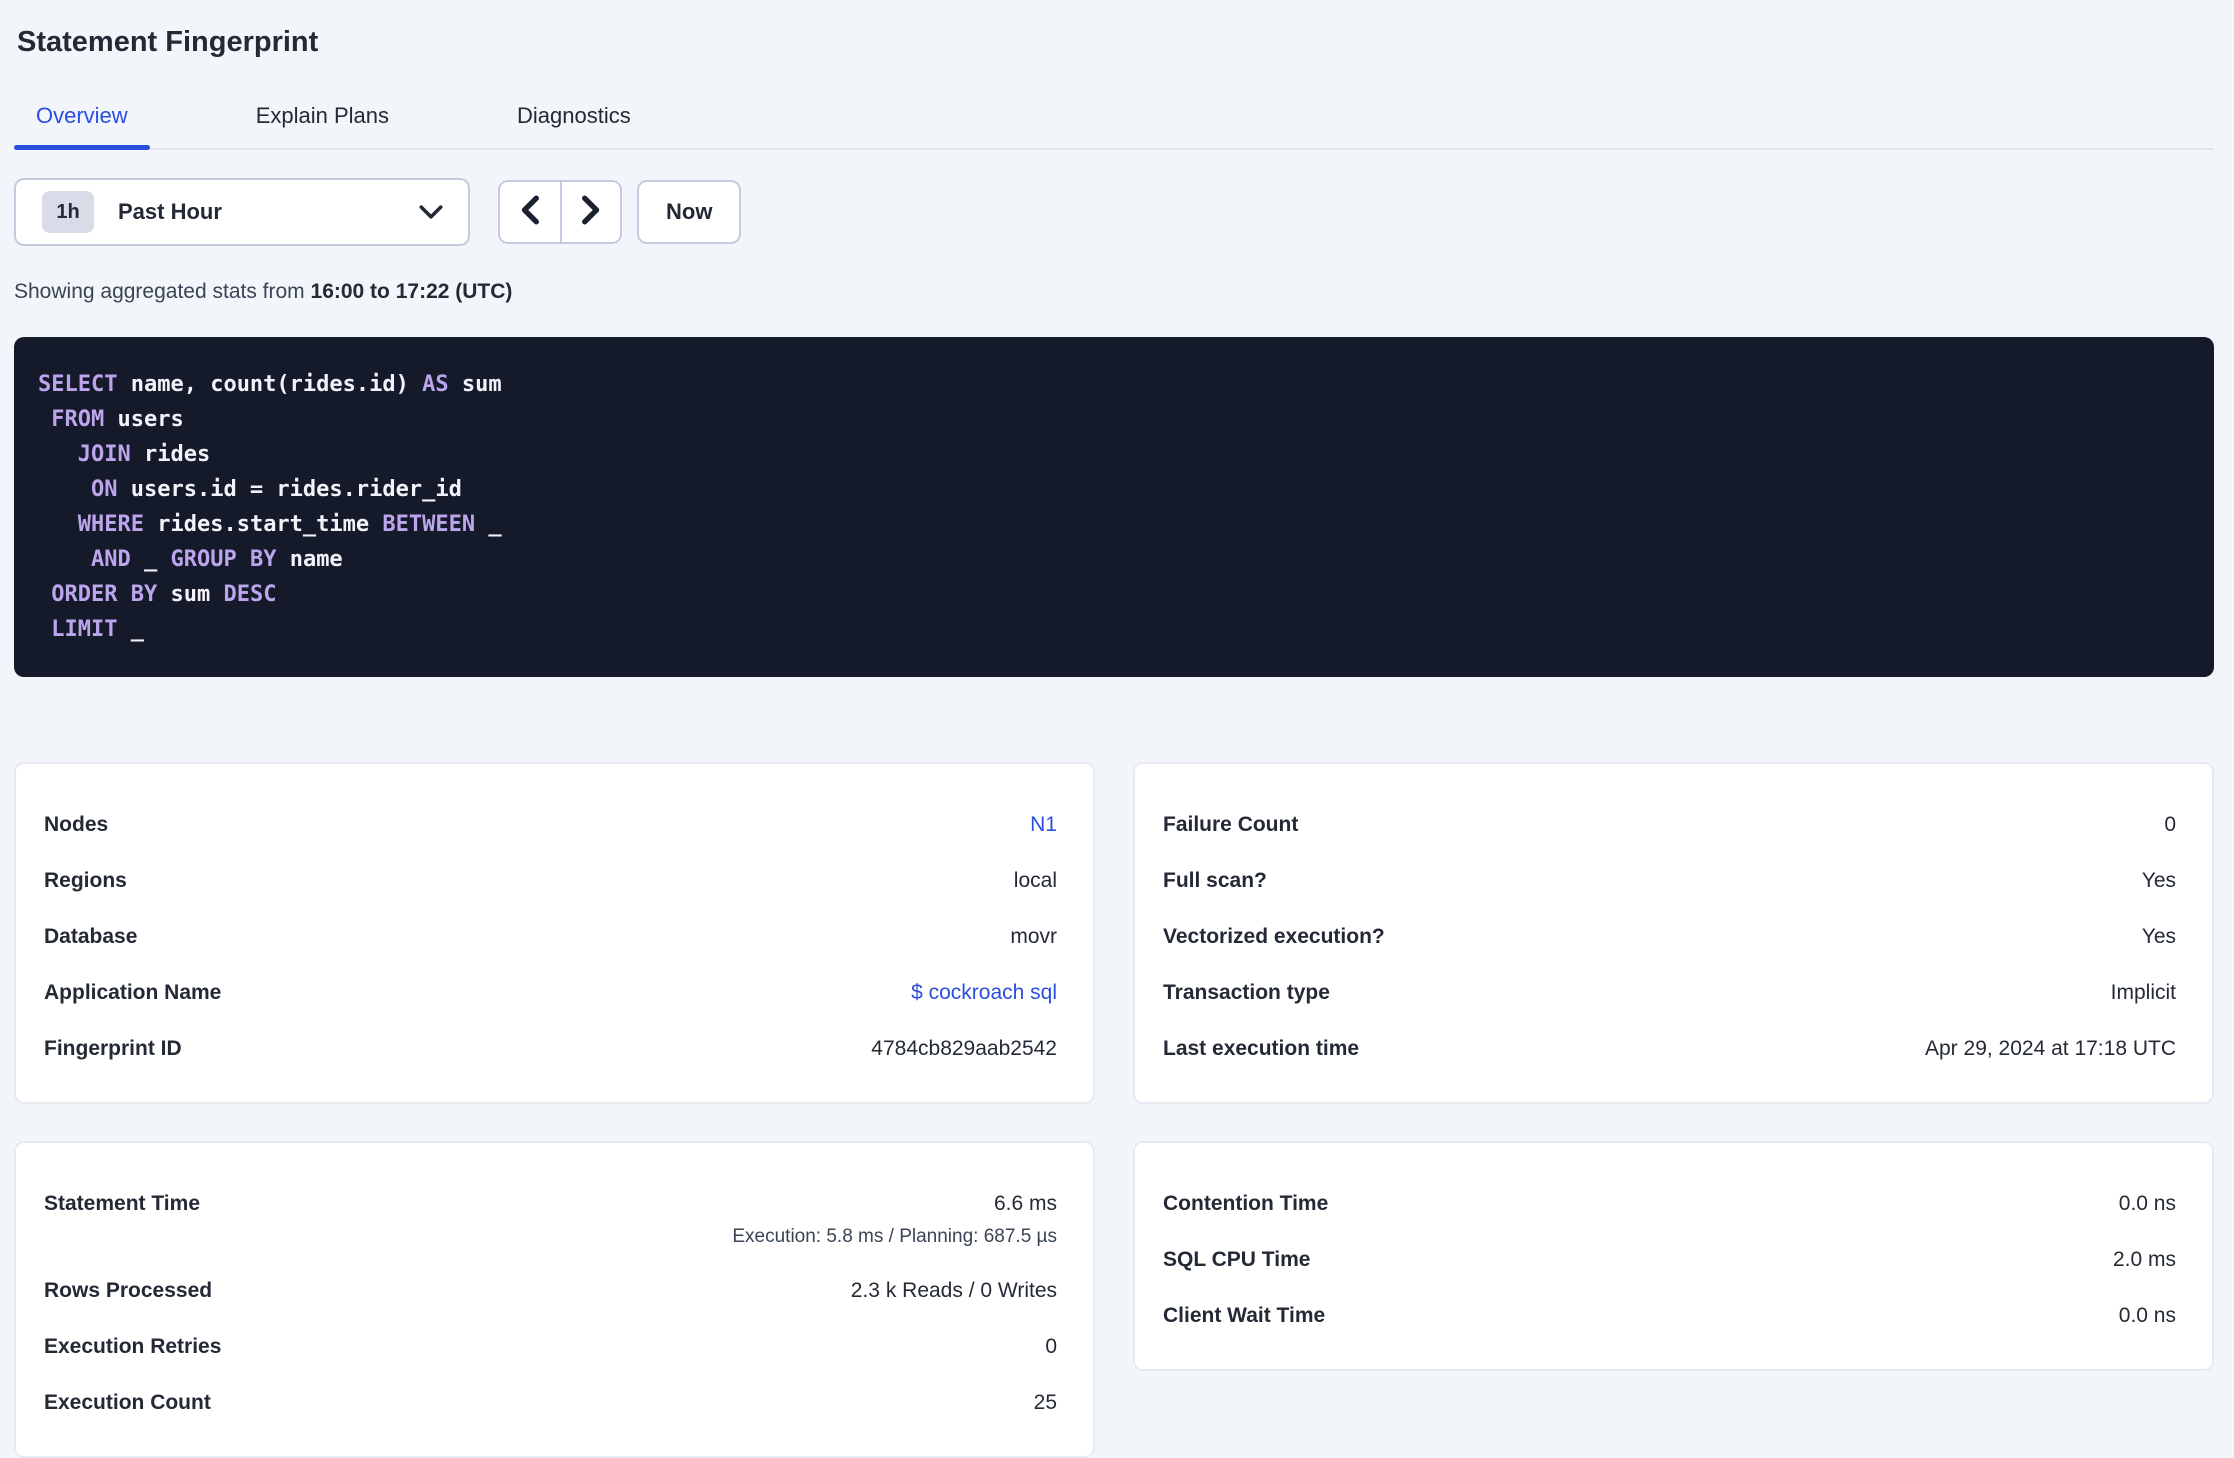  I want to click on sql-keyword: GROUP BY, so click(223, 559).